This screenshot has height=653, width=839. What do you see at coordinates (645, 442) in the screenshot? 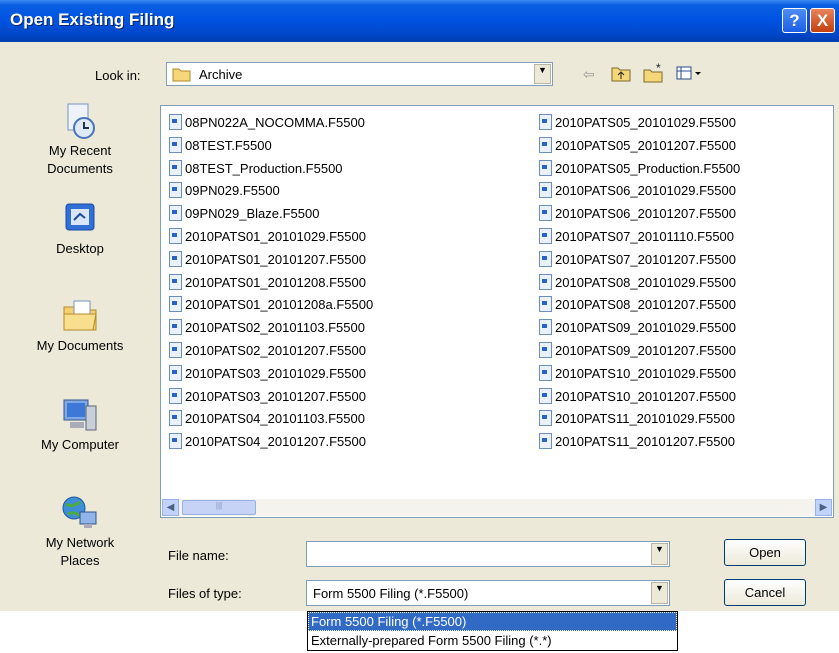
I see `file-name: 2010PATS11_20101207.F5500` at bounding box center [645, 442].